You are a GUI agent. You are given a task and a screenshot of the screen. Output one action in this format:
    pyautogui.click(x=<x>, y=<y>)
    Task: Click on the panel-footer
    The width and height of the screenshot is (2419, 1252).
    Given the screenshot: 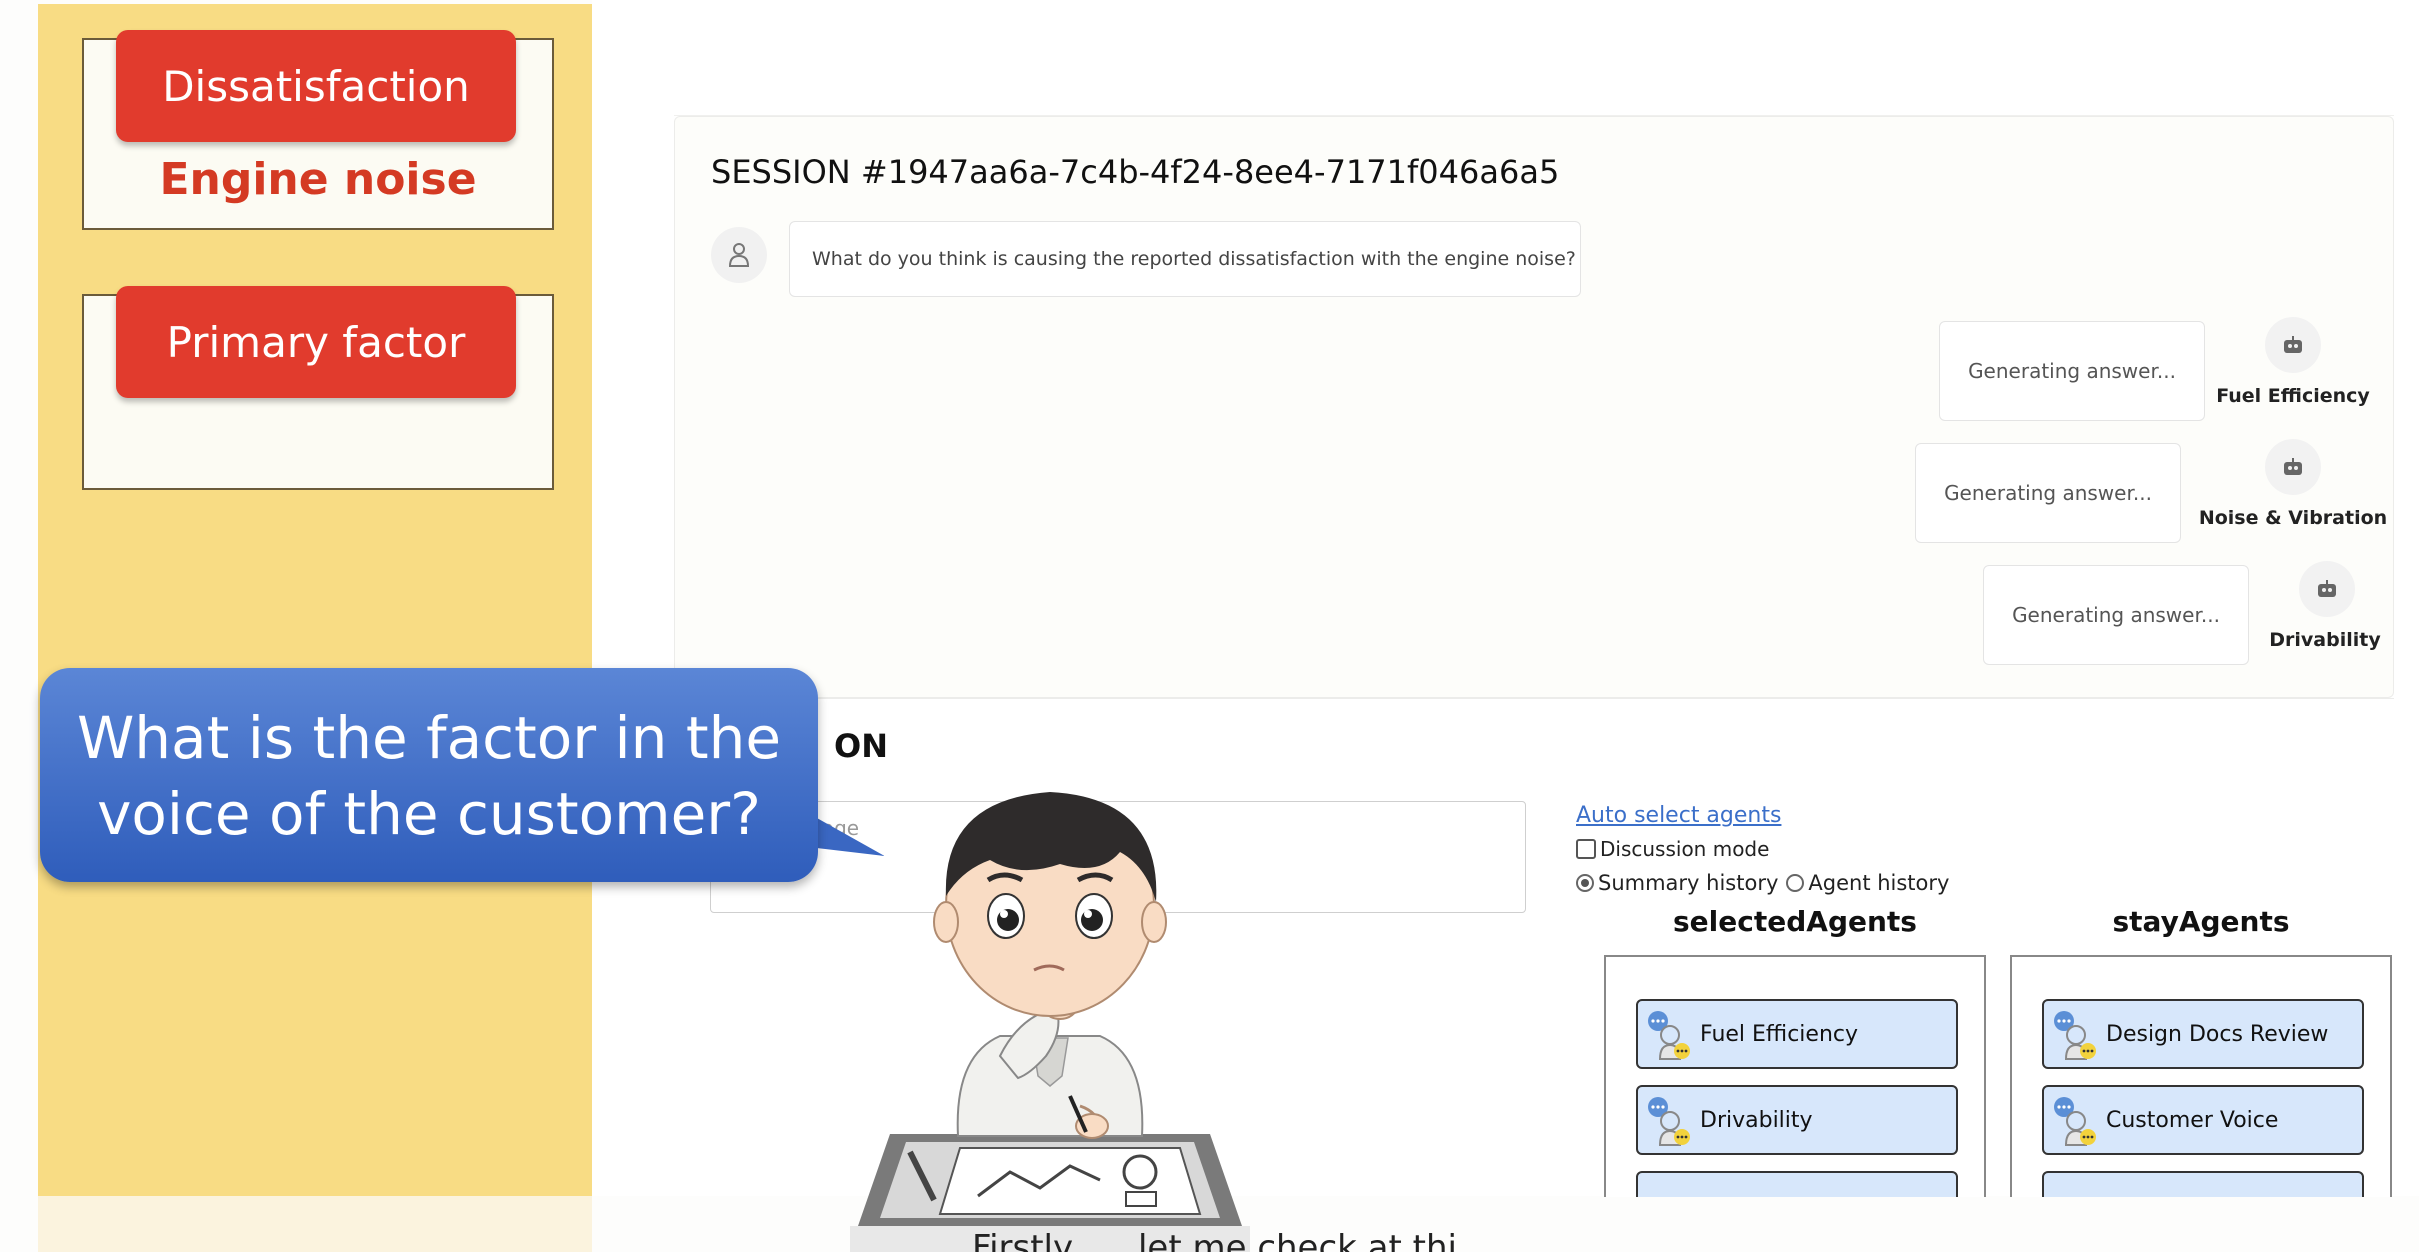 What is the action you would take?
    pyautogui.click(x=315, y=1224)
    